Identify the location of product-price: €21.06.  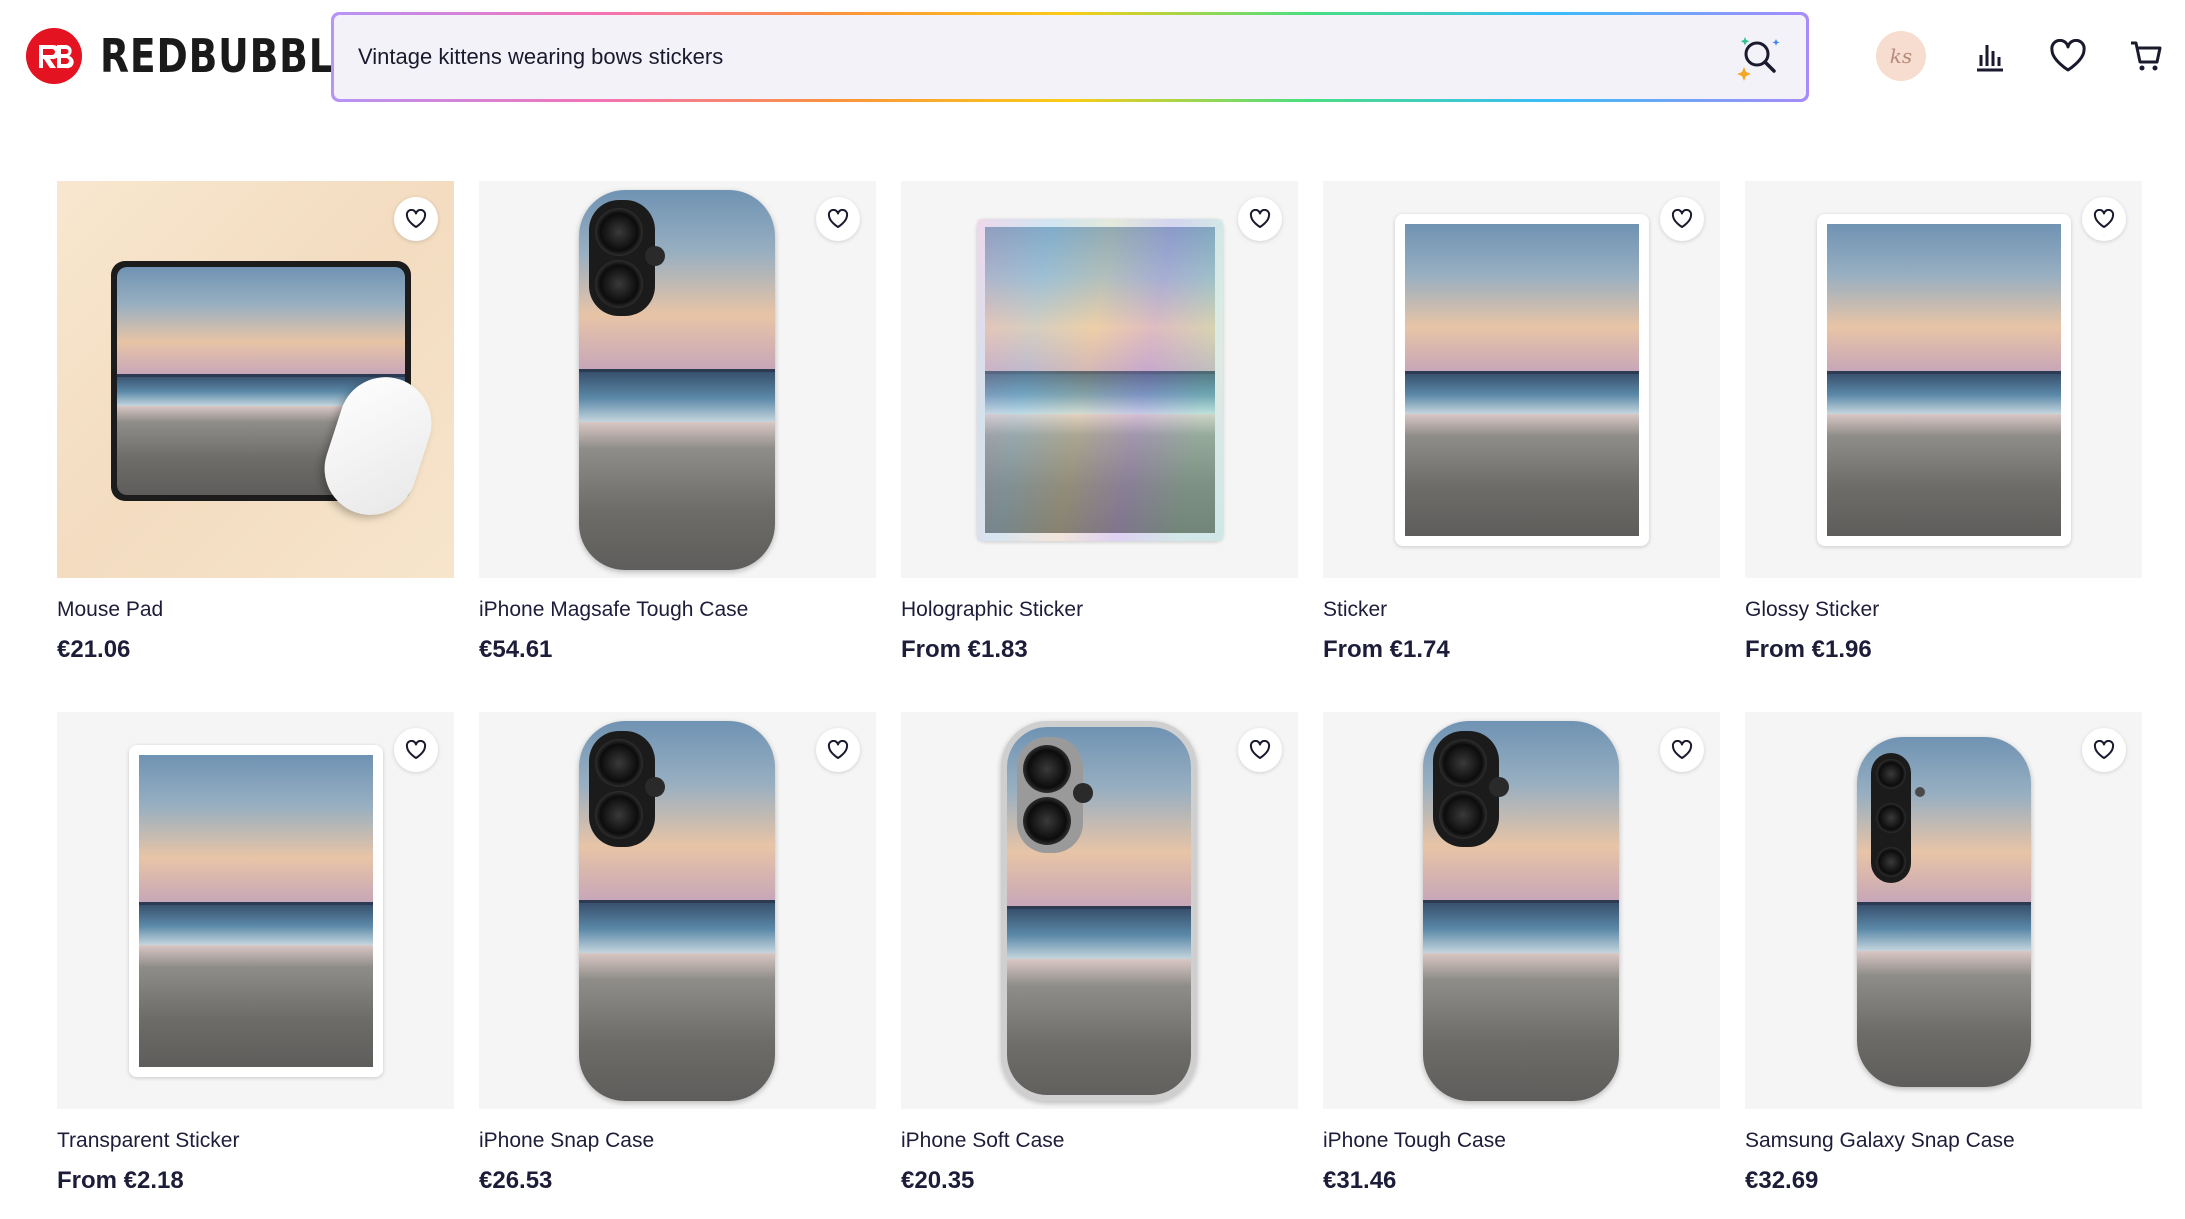
(94, 649).